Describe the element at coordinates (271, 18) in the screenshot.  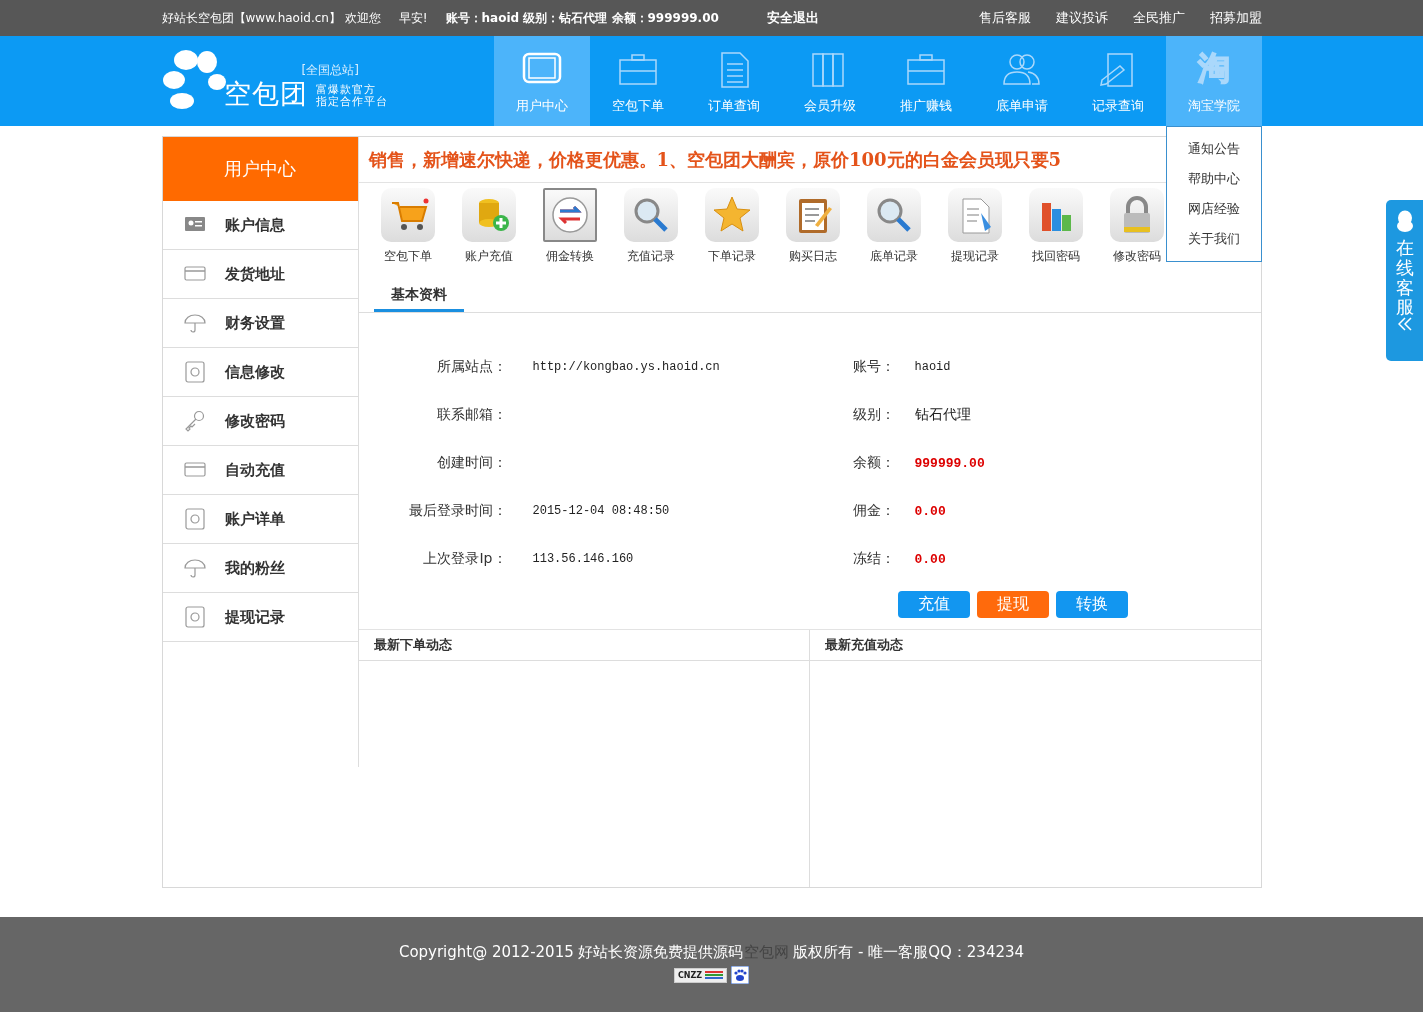
I see `greeting-text: 好站长空包团【www.haoid.cn】 欢迎您` at that location.